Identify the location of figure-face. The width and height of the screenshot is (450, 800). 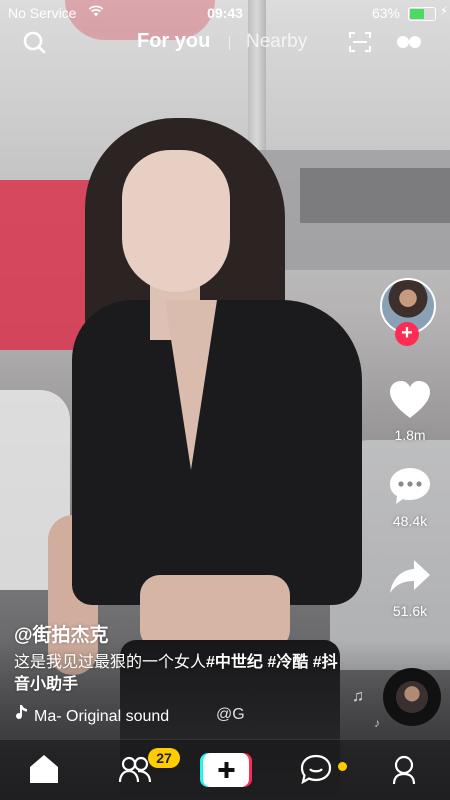
(176, 221).